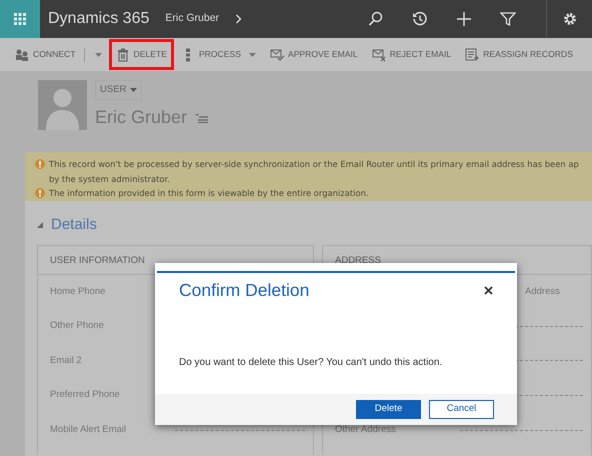 The image size is (592, 456). I want to click on section-header: USER INFORMATION, so click(97, 260).